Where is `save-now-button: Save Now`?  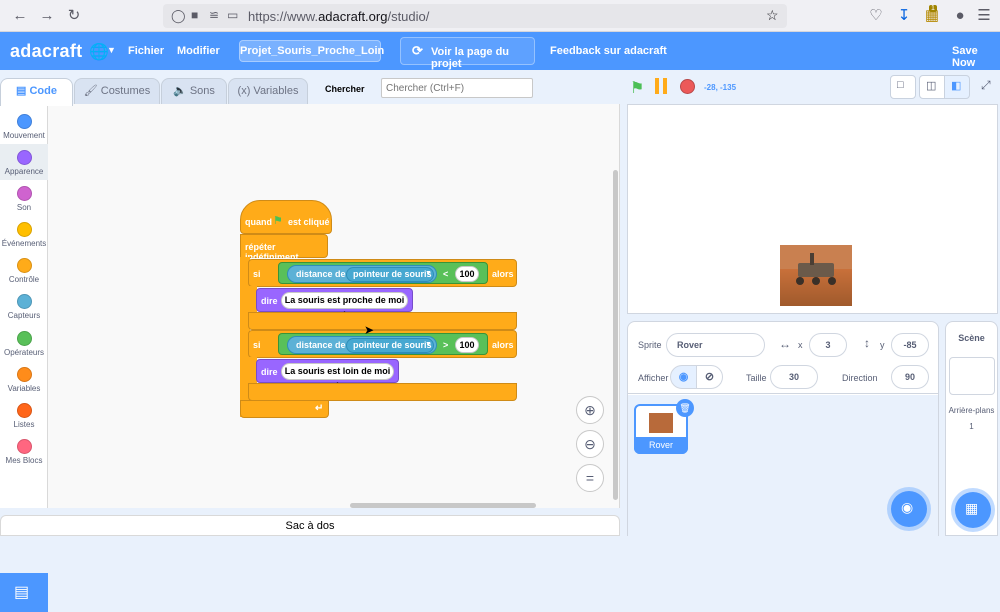 save-now-button: Save Now is located at coordinates (976, 57).